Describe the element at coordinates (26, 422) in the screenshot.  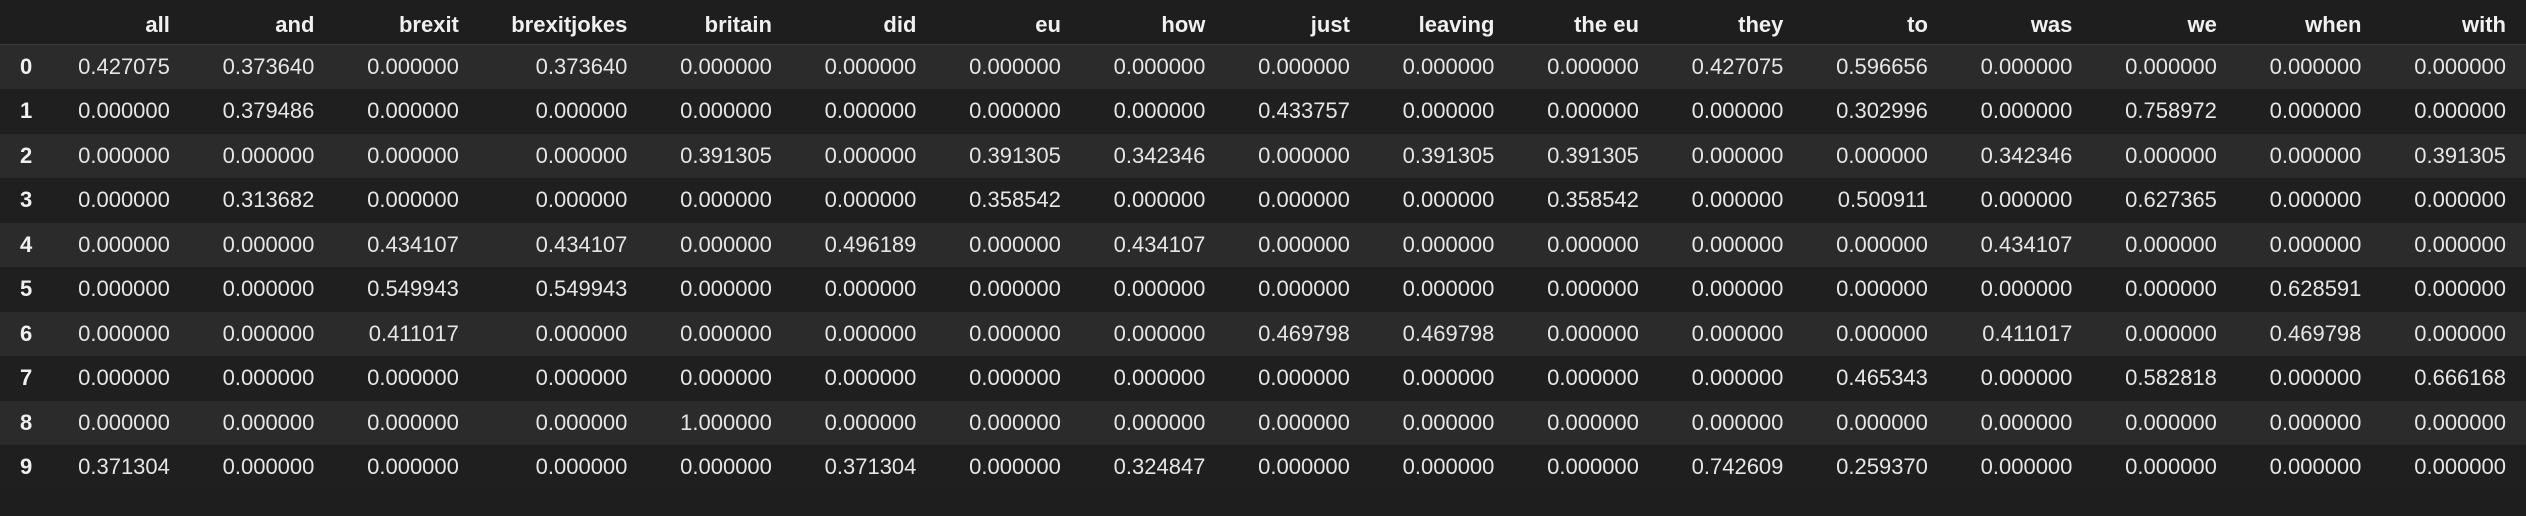
I see `row-index: 8` at that location.